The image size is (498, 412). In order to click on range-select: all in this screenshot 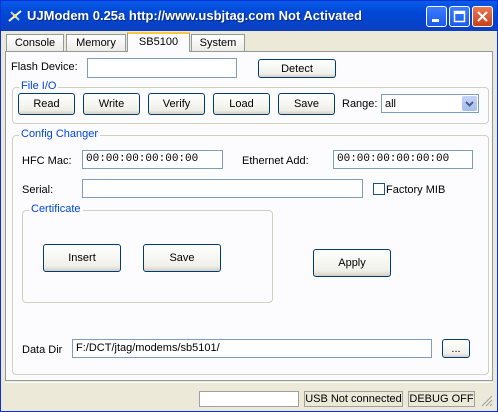, I will do `click(430, 103)`.